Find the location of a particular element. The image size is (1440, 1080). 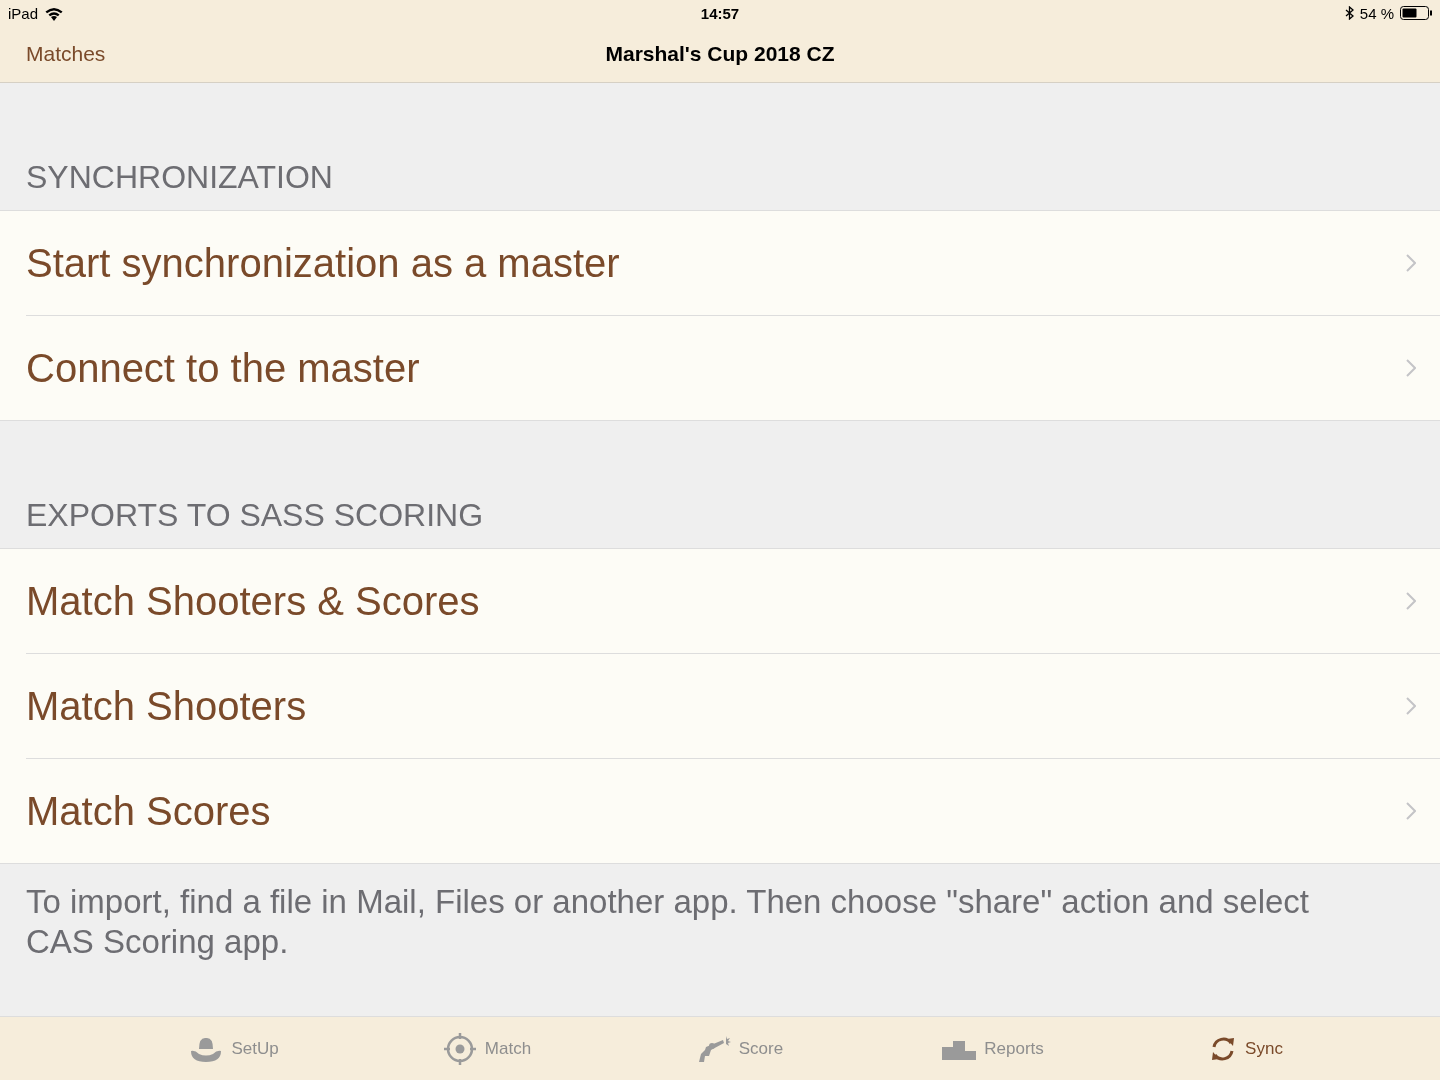

battery-icon is located at coordinates (1416, 13).